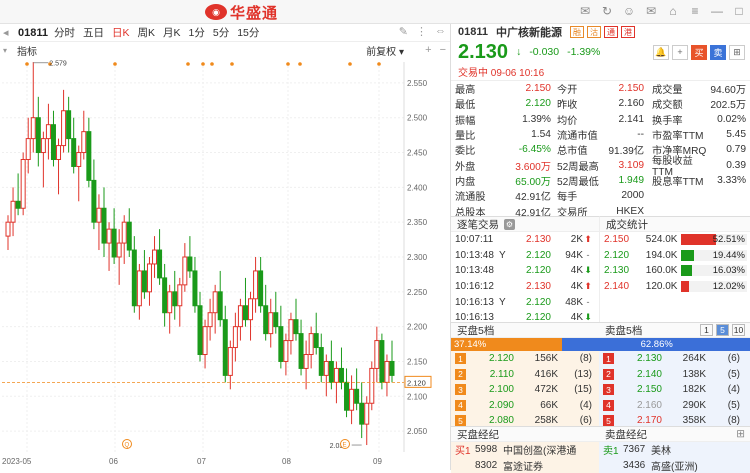  What do you see at coordinates (385, 50) in the screenshot?
I see `adjust-select: 前复权 ▾` at bounding box center [385, 50].